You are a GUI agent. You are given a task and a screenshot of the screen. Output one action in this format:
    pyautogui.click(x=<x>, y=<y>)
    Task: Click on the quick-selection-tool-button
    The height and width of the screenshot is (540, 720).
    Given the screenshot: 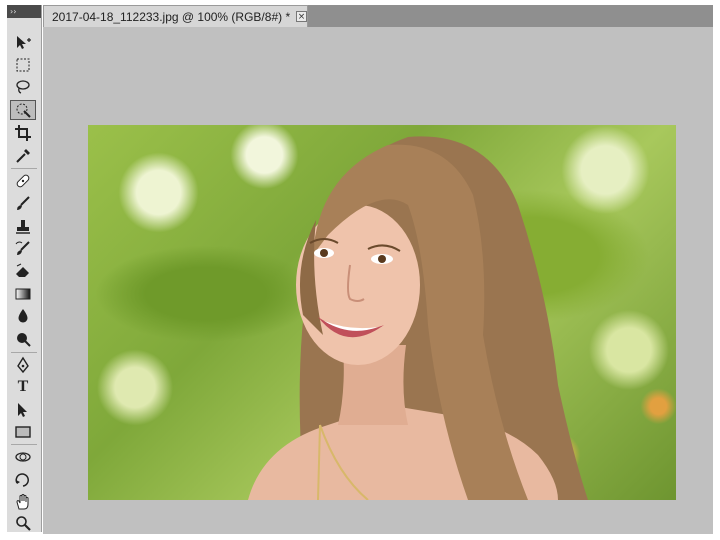 What is the action you would take?
    pyautogui.click(x=23, y=110)
    